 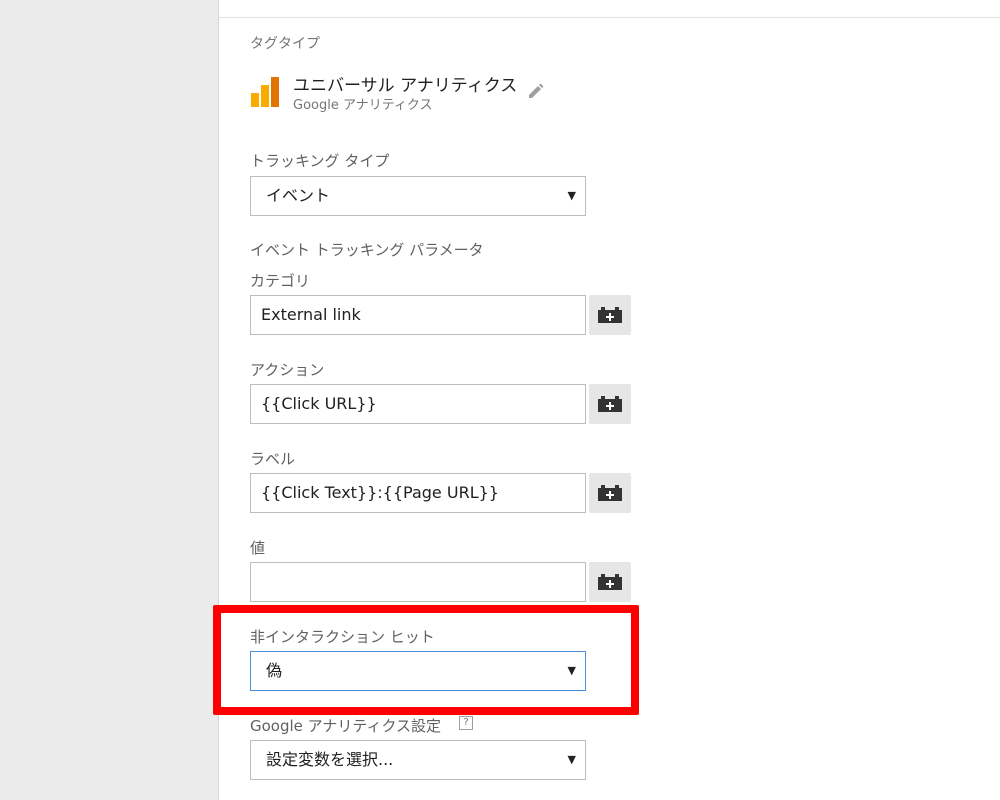 What do you see at coordinates (535, 93) in the screenshot?
I see `pencil-icon` at bounding box center [535, 93].